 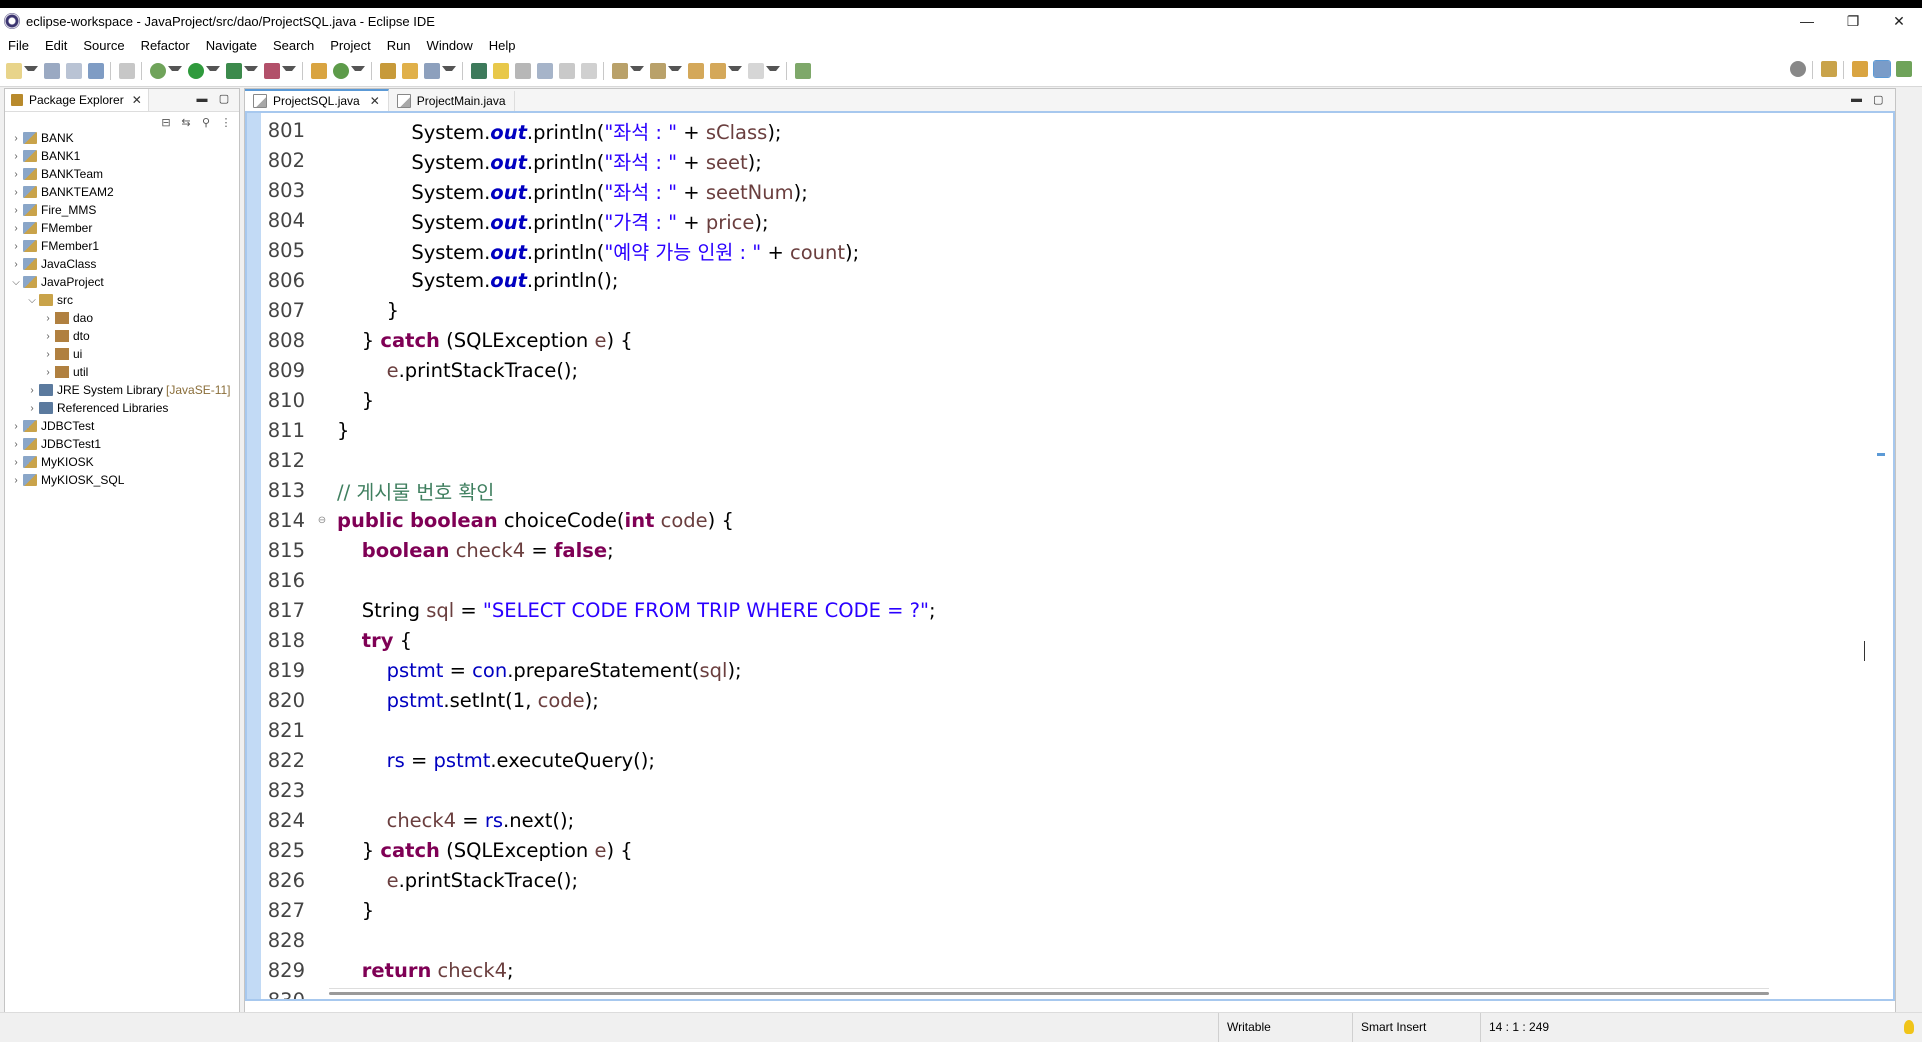 I want to click on save-icon, so click(x=52, y=71).